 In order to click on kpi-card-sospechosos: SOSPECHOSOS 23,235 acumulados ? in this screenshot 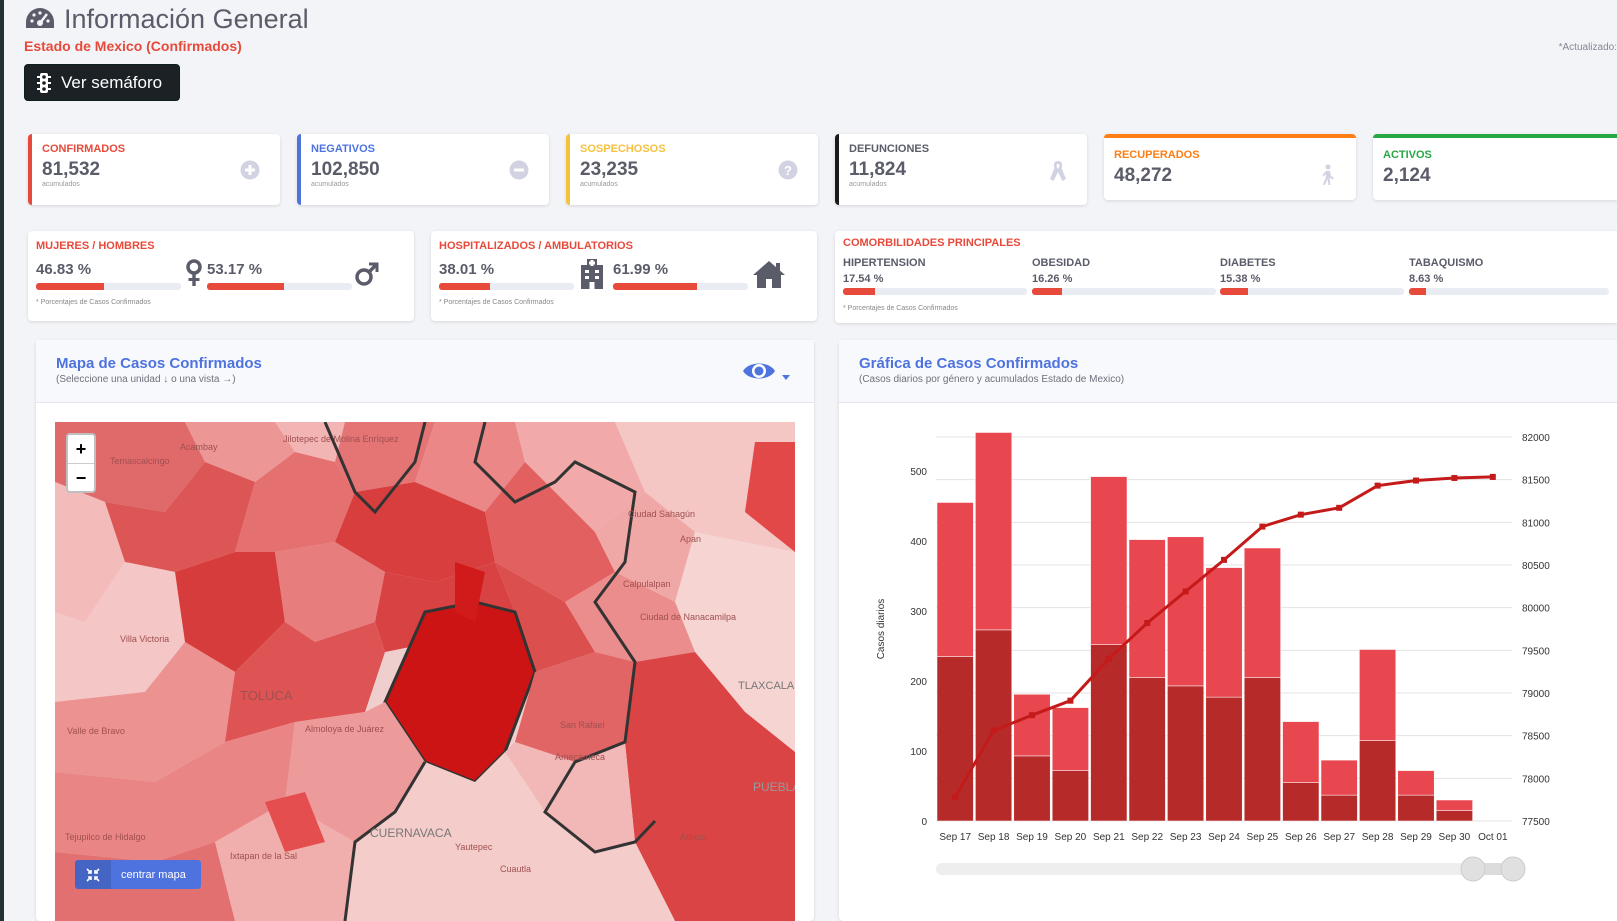, I will do `click(692, 169)`.